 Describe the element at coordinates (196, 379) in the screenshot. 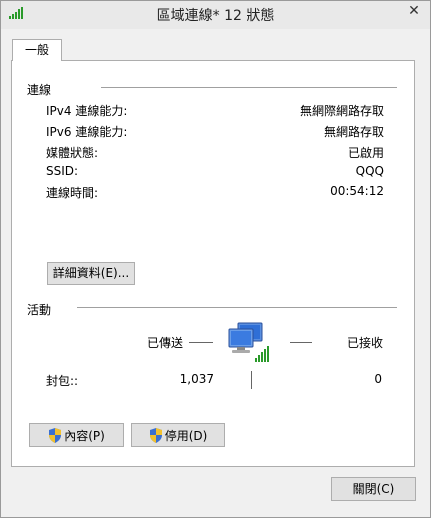

I see `packets-sent-value: 1,037` at that location.